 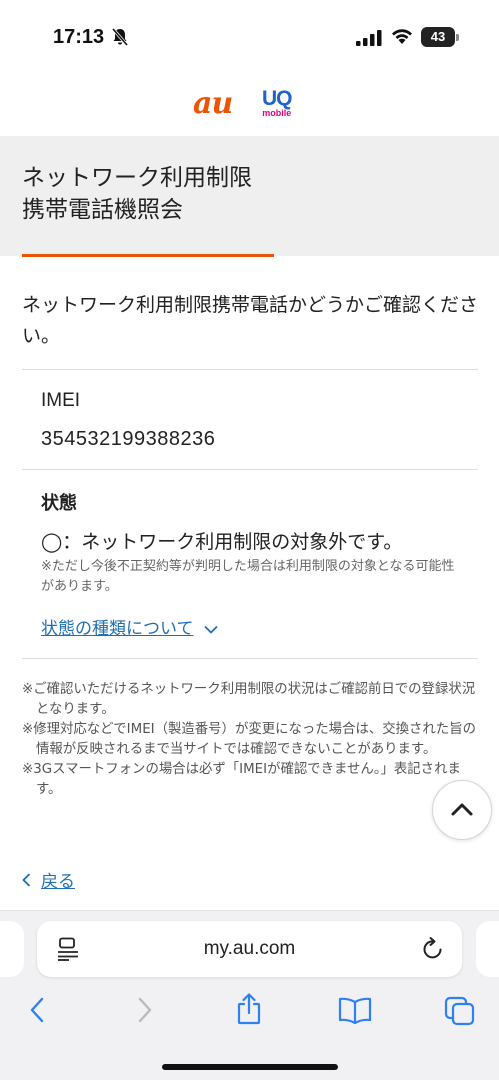 What do you see at coordinates (79, 37) in the screenshot?
I see `status-time: 17:13` at bounding box center [79, 37].